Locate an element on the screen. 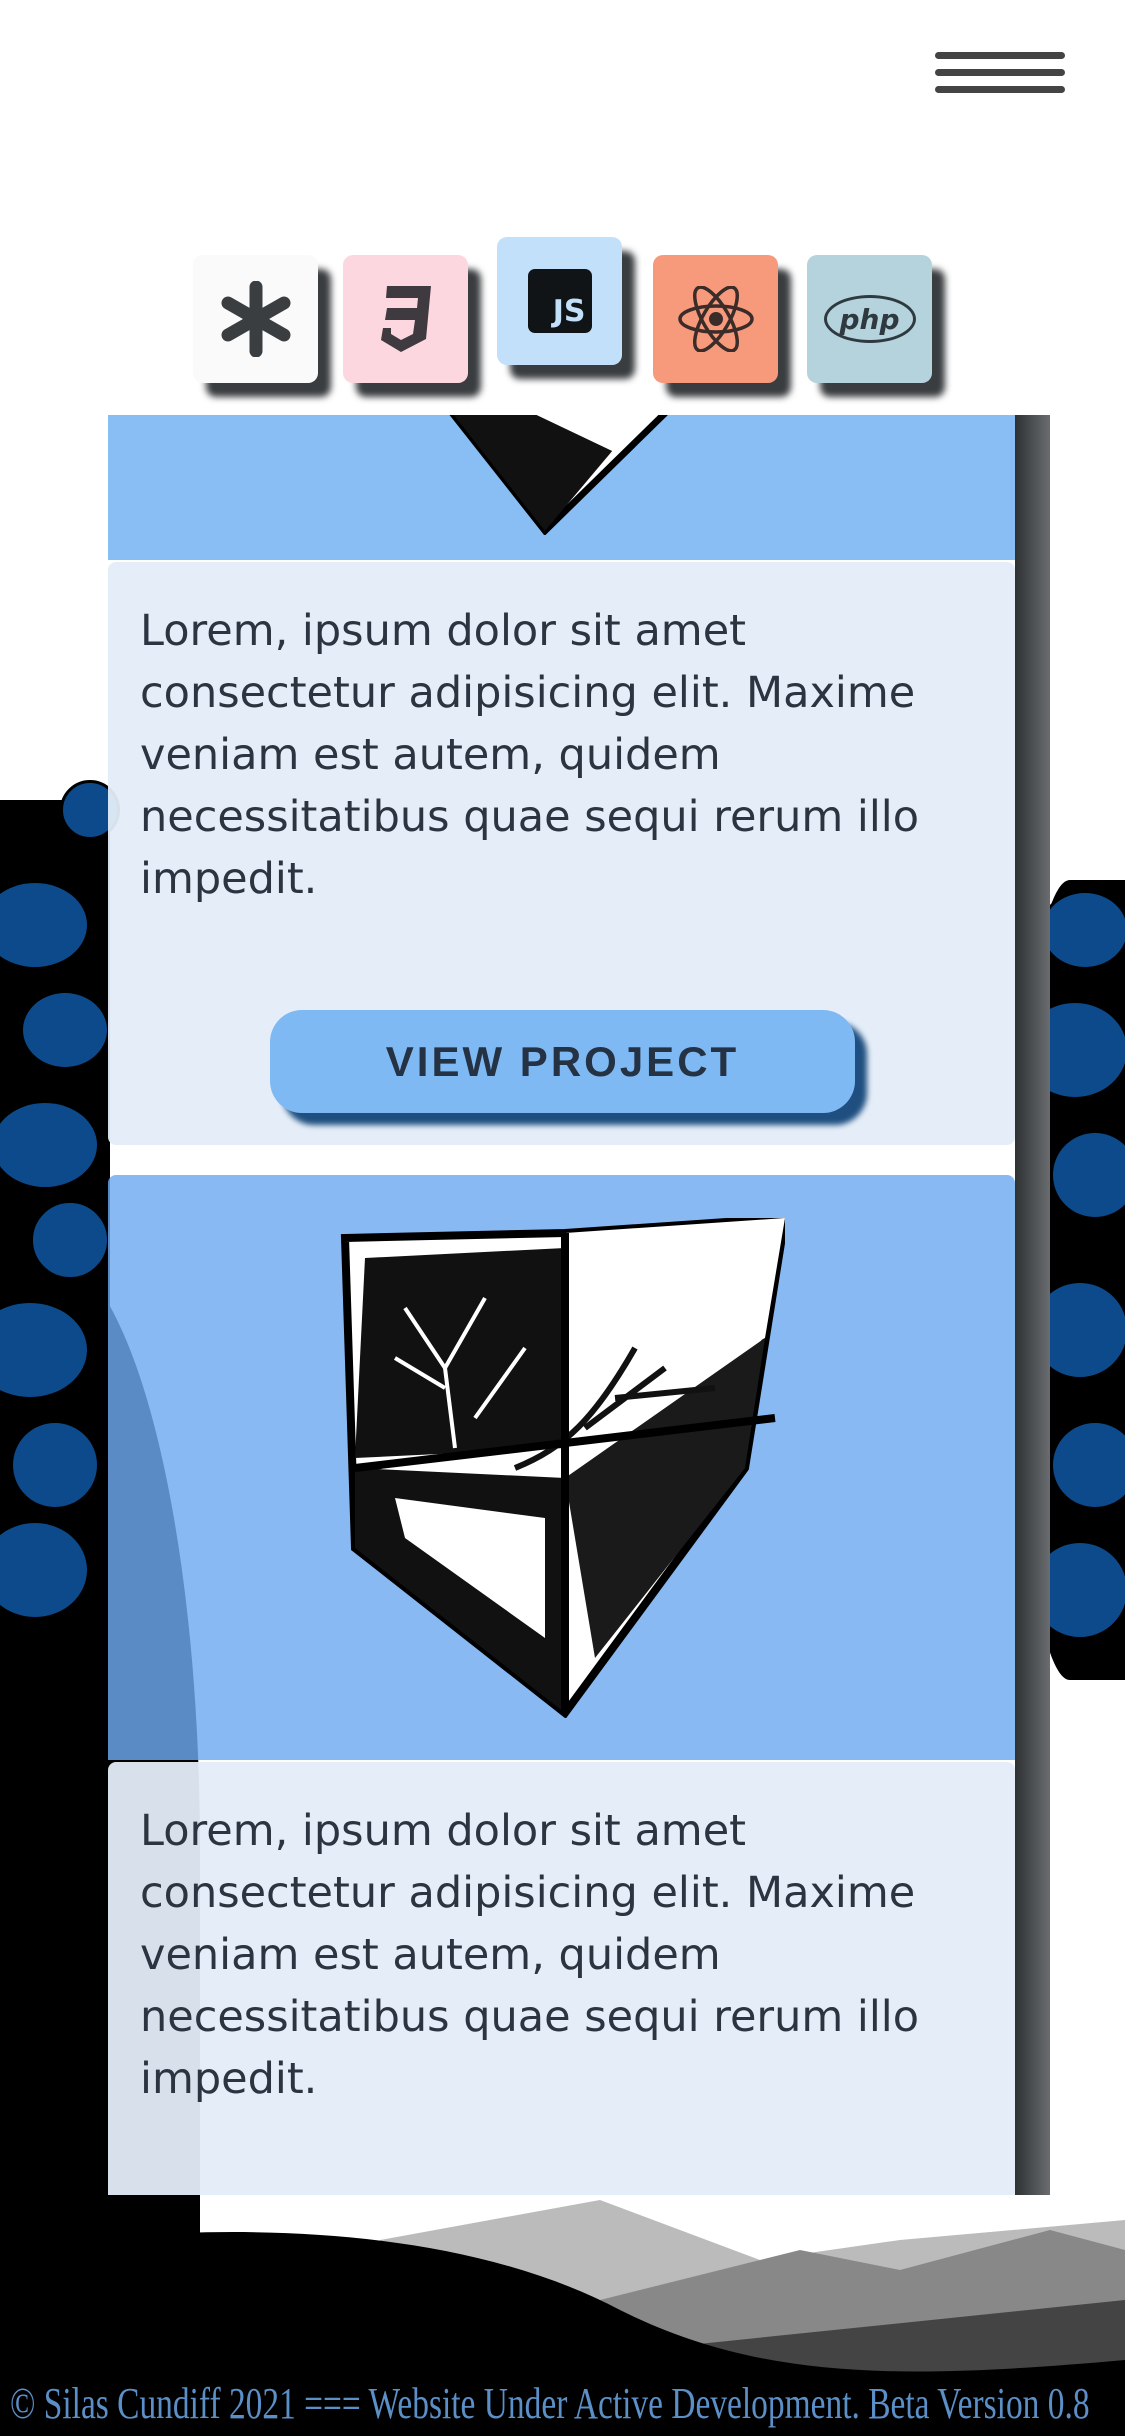 The width and height of the screenshot is (1125, 2436). tech-card-php: php is located at coordinates (869, 319).